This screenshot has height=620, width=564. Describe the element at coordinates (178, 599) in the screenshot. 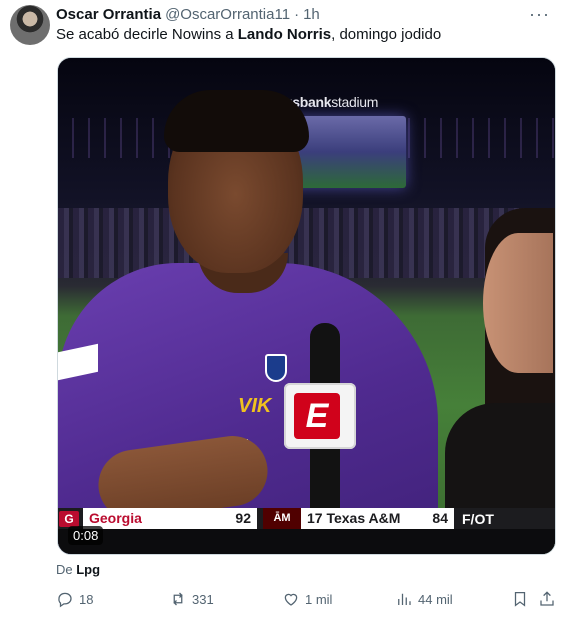

I see `retweet-icon` at that location.